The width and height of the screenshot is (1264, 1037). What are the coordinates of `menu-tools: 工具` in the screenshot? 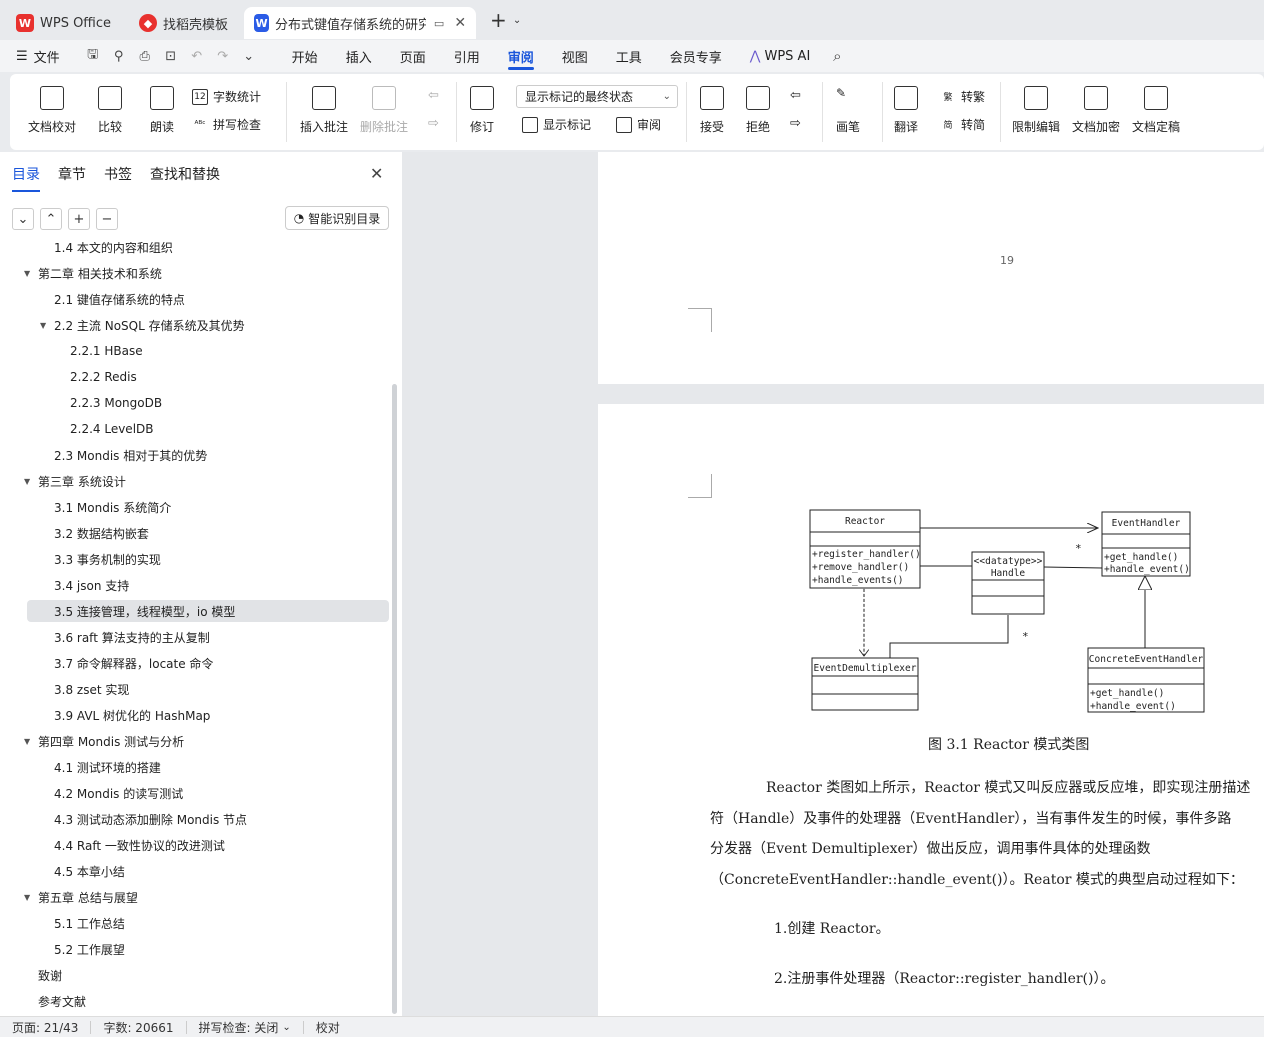 It's located at (629, 56).